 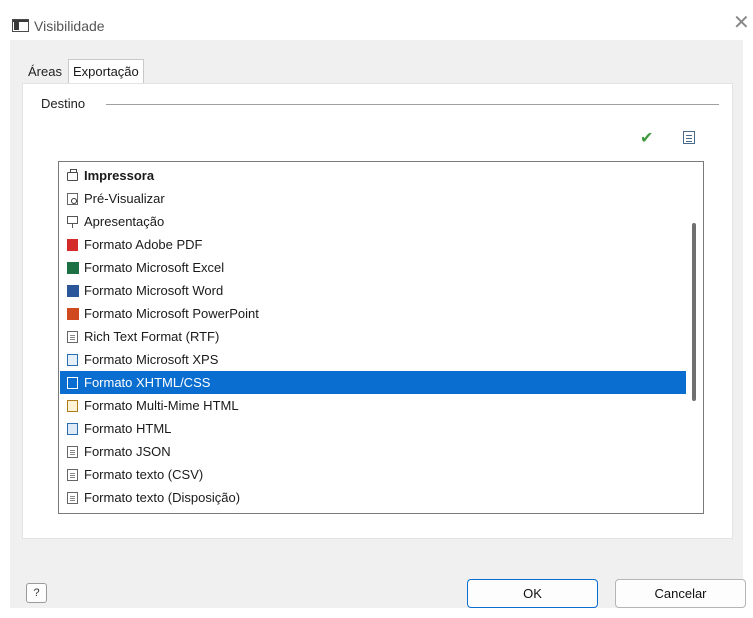 What do you see at coordinates (161, 405) in the screenshot?
I see `list-item-label: Formato Multi-Mime HTML` at bounding box center [161, 405].